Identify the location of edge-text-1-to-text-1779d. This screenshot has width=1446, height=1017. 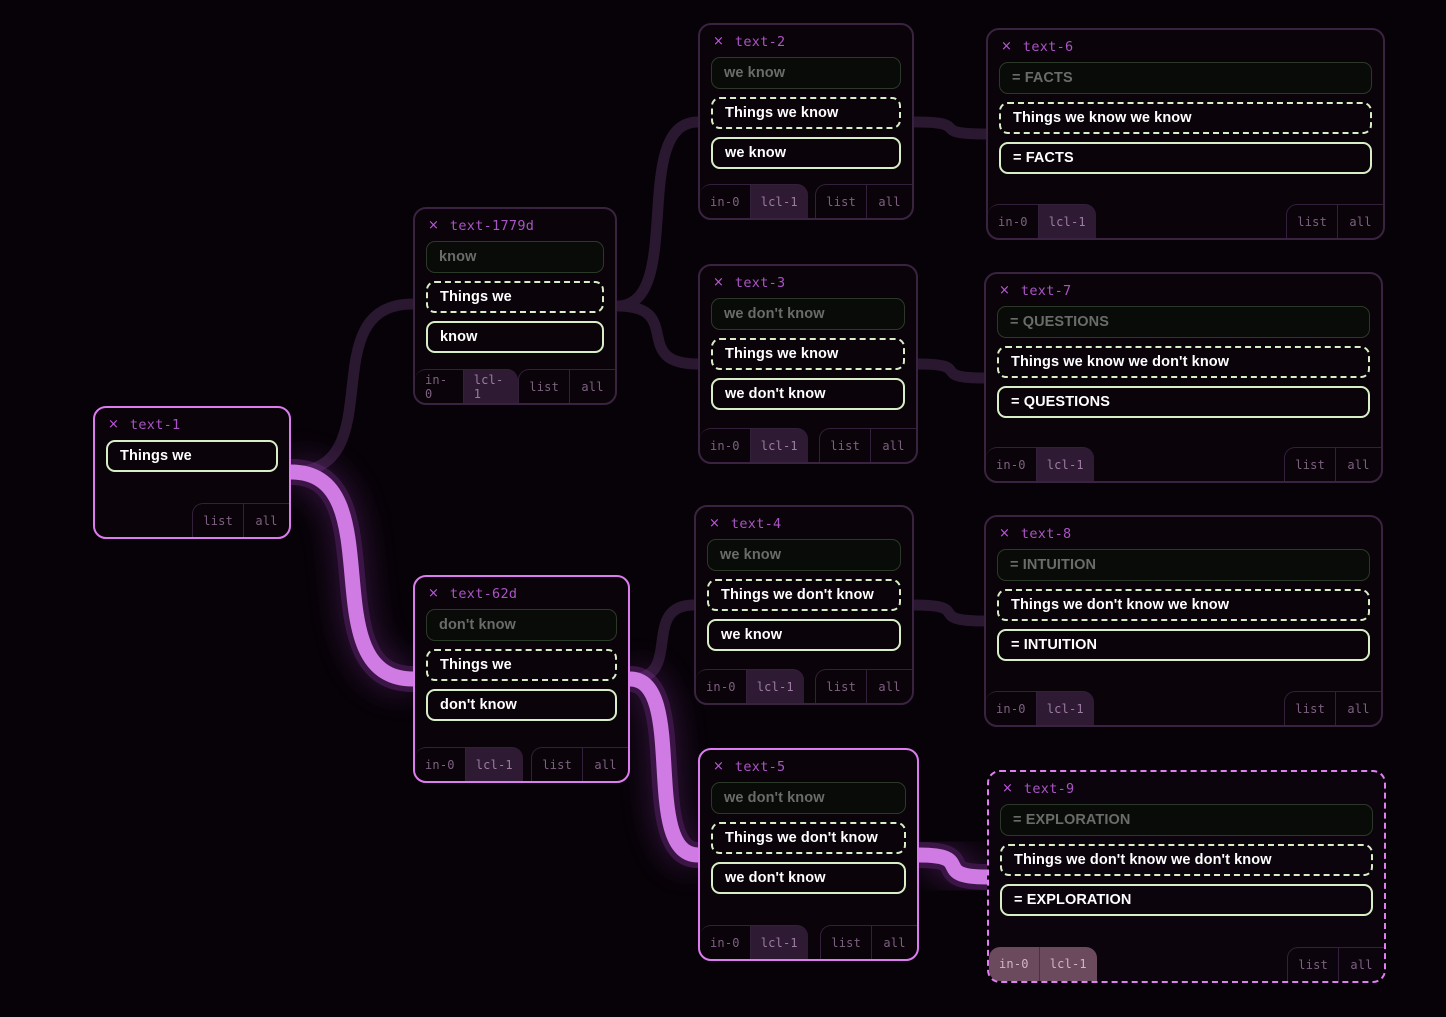
(352, 388).